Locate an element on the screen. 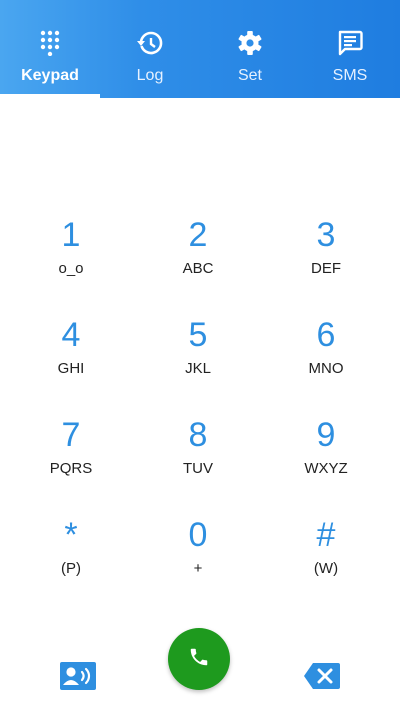  key-8: 8 TUV is located at coordinates (198, 445).